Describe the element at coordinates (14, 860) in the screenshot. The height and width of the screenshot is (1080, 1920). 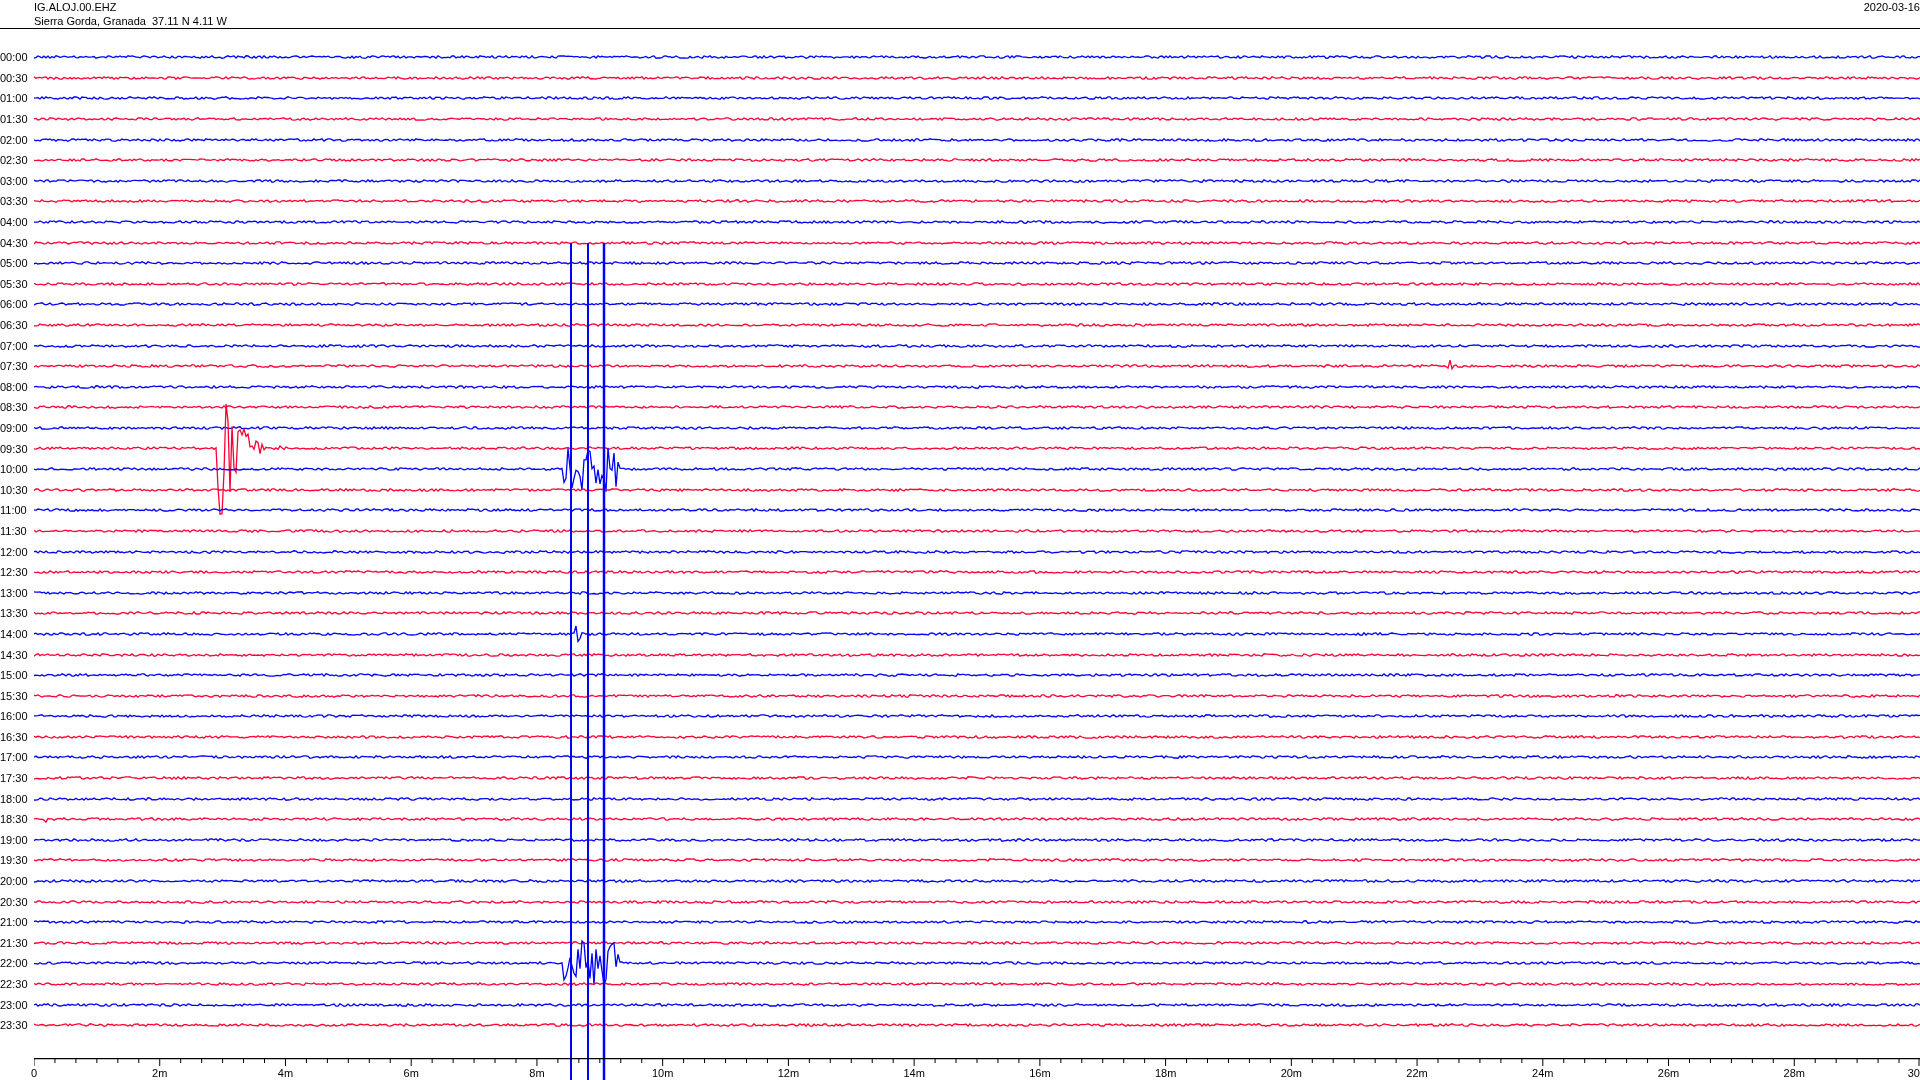
I see `time-label: 19:30` at that location.